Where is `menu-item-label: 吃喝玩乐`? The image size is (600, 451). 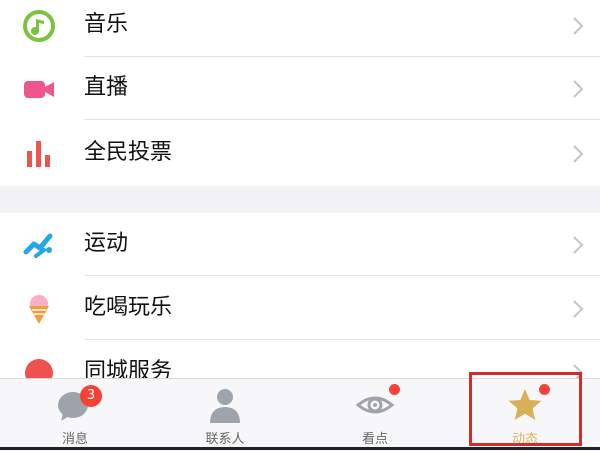
menu-item-label: 吃喝玩乐 is located at coordinates (128, 307).